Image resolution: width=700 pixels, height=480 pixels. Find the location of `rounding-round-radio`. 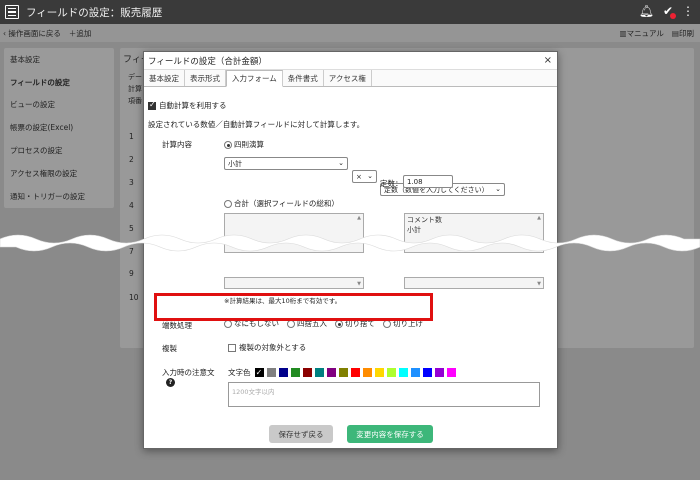

rounding-round-radio is located at coordinates (291, 324).